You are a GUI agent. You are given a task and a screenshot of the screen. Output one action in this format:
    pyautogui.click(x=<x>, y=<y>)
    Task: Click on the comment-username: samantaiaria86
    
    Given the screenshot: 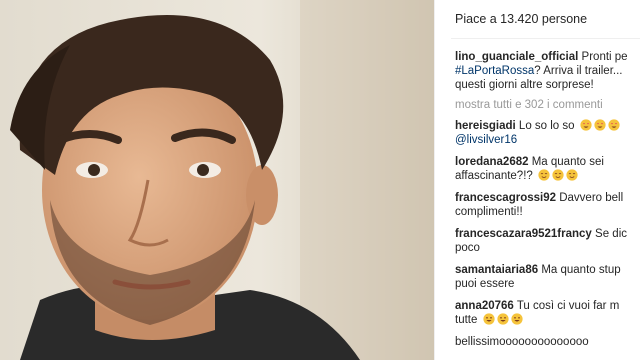 What is the action you would take?
    pyautogui.click(x=496, y=270)
    